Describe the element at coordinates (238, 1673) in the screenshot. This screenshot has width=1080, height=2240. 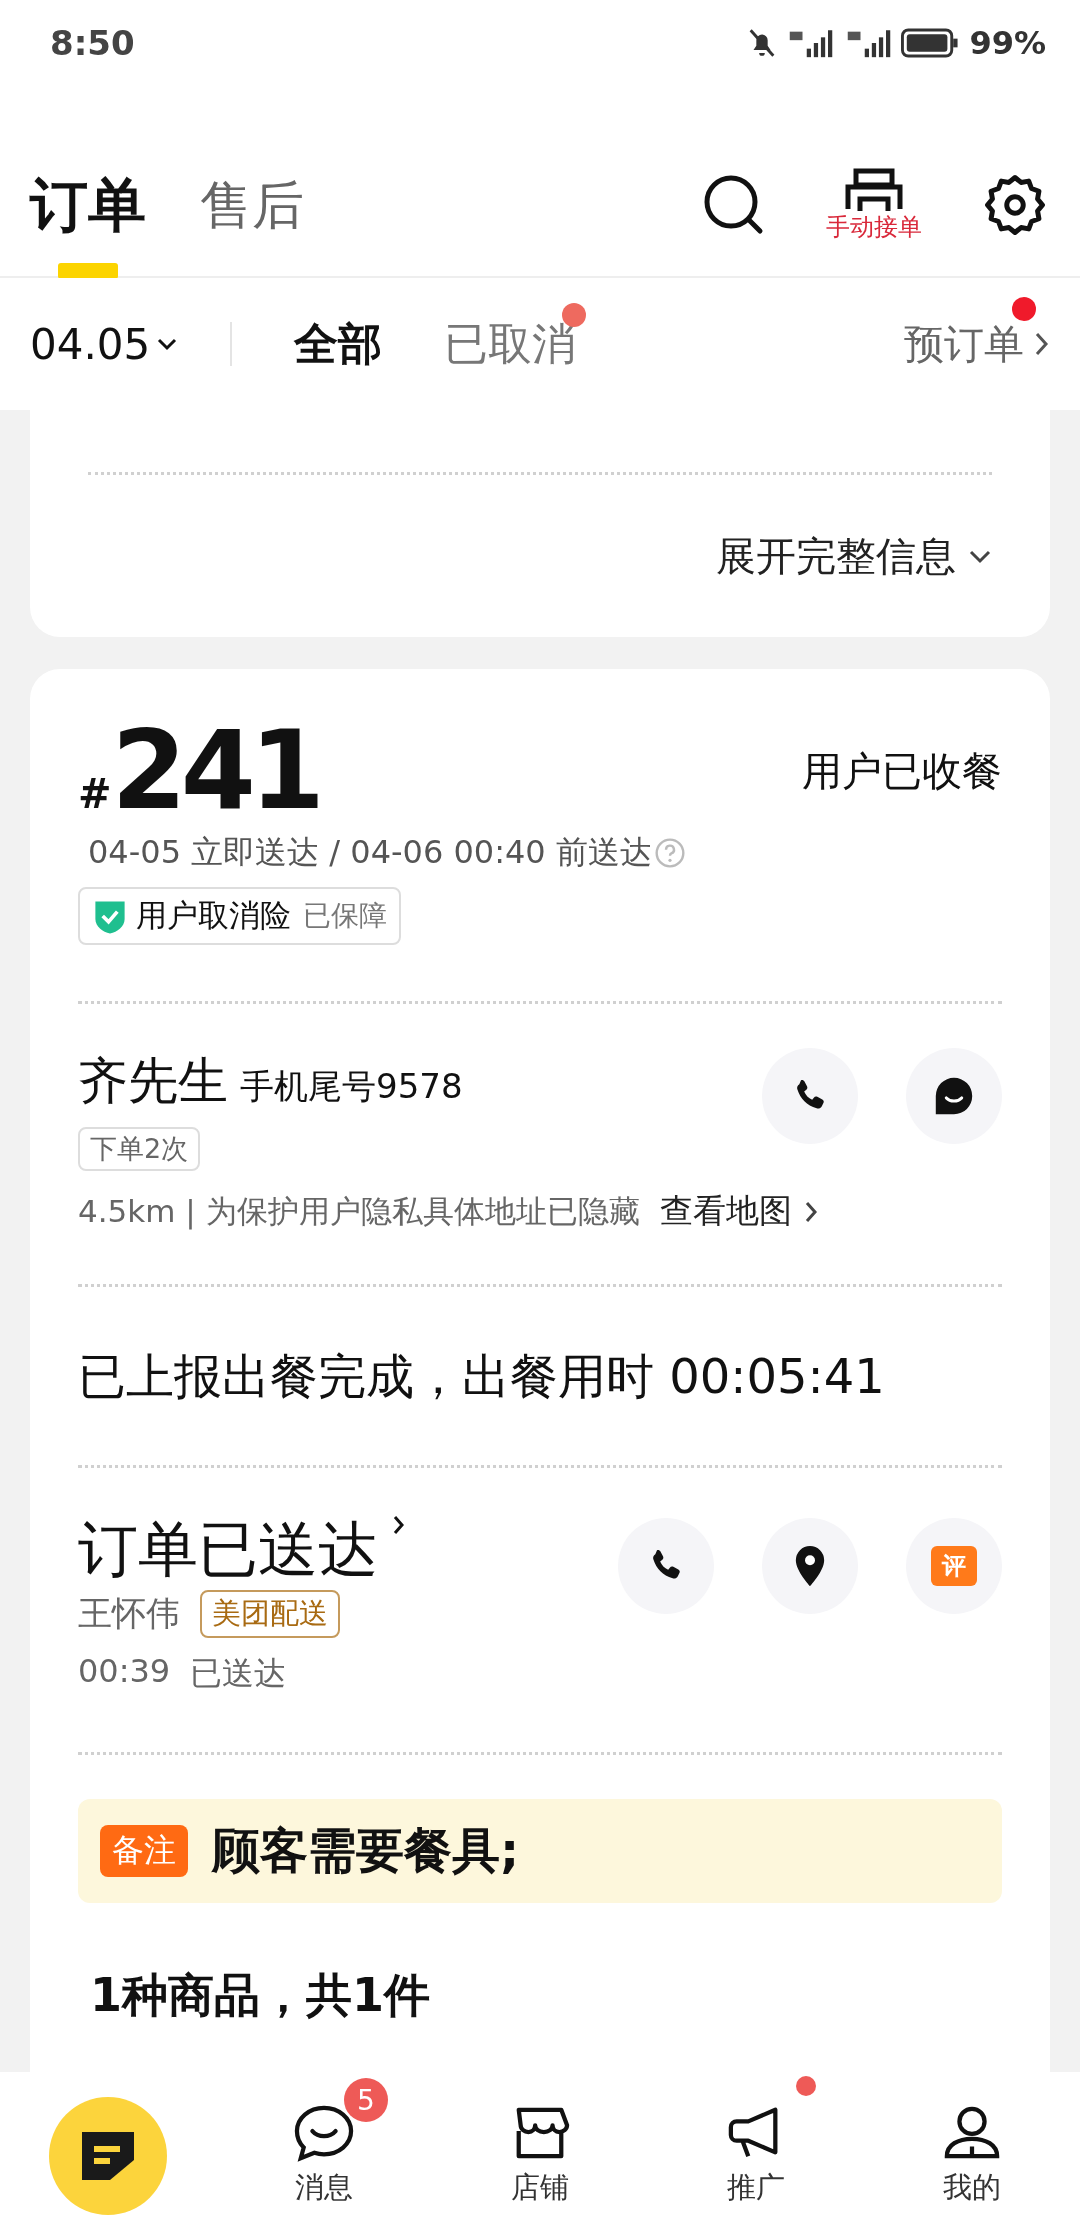
I see `delivered-status: 已送达` at that location.